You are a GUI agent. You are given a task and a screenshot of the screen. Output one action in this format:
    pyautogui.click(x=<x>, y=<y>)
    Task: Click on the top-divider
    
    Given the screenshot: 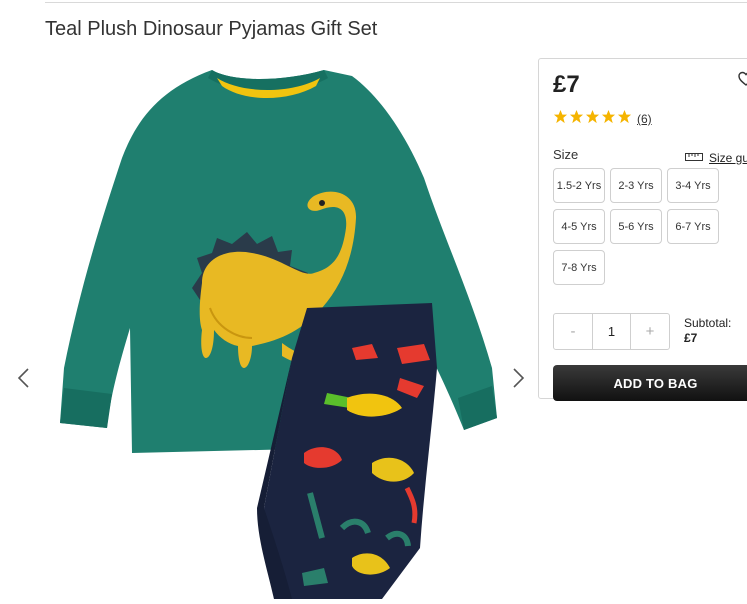 What is the action you would take?
    pyautogui.click(x=396, y=2)
    